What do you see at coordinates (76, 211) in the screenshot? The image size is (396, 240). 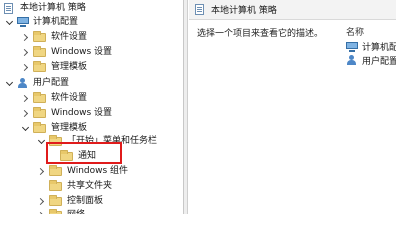 I see `tree-item-label: 网络` at bounding box center [76, 211].